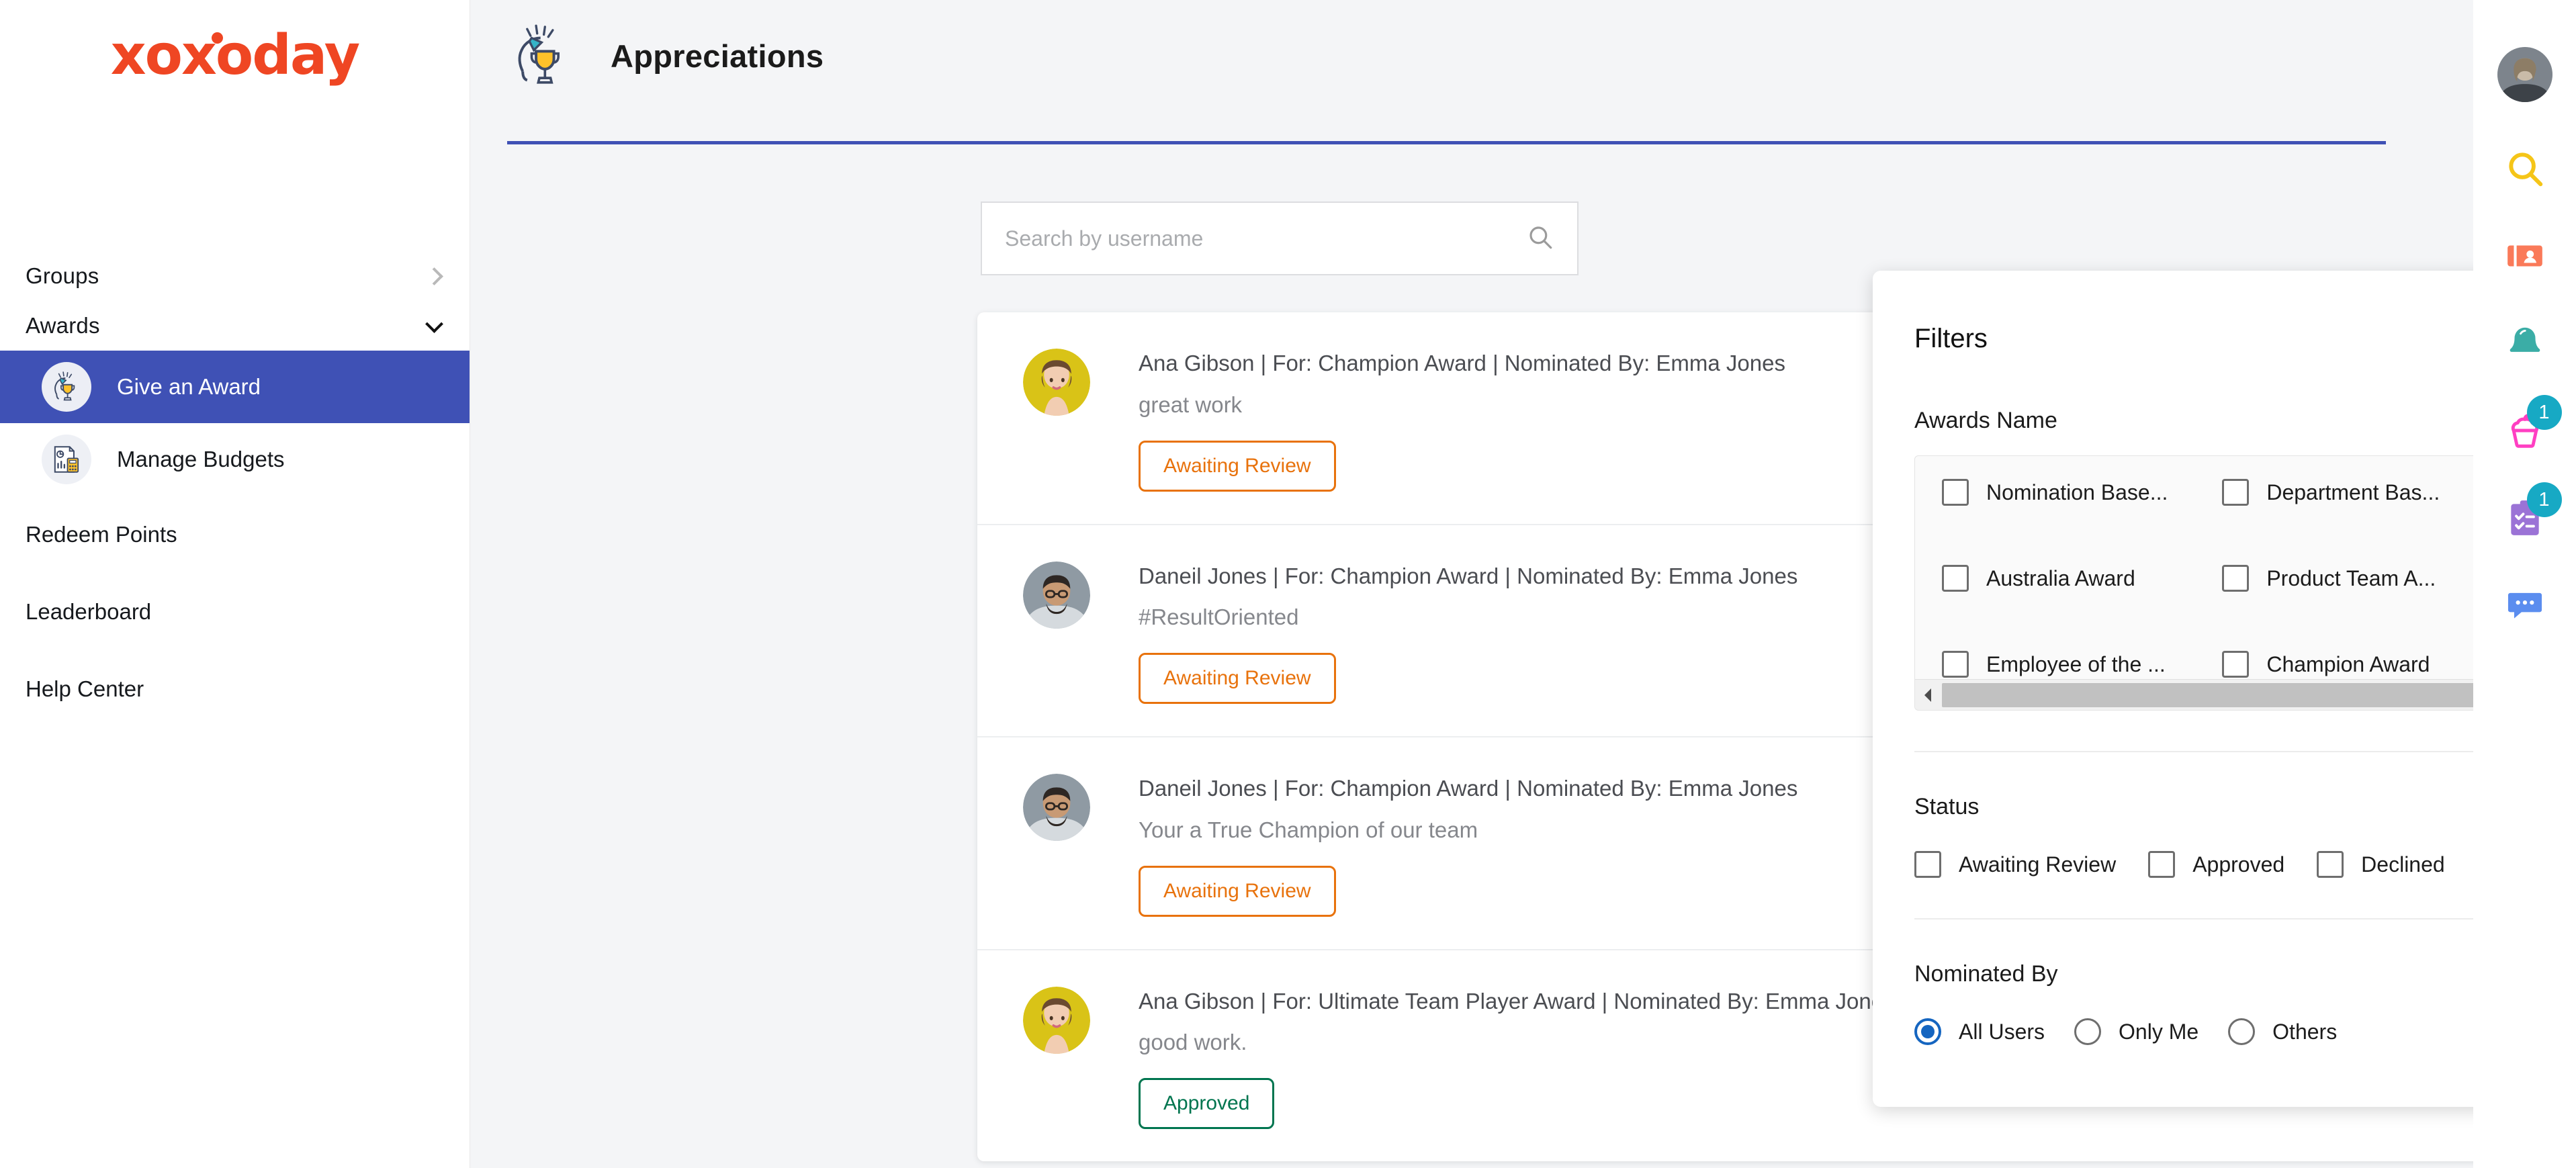 The height and width of the screenshot is (1168, 2576). What do you see at coordinates (201, 459) in the screenshot?
I see `sidebar-item-manage-budgets-label: Manage Budgets` at bounding box center [201, 459].